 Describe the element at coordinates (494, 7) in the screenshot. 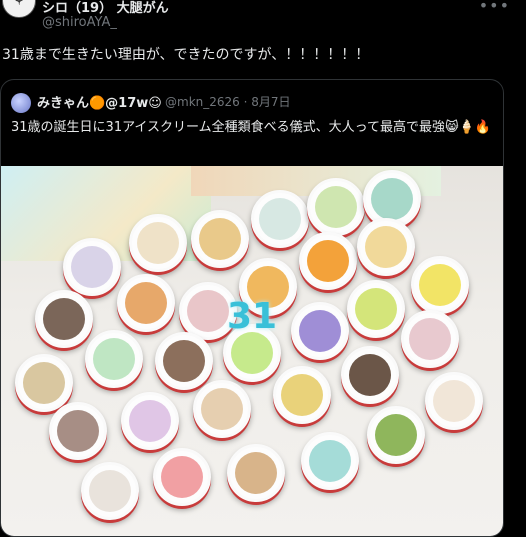

I see `more-dots-icon: •••` at that location.